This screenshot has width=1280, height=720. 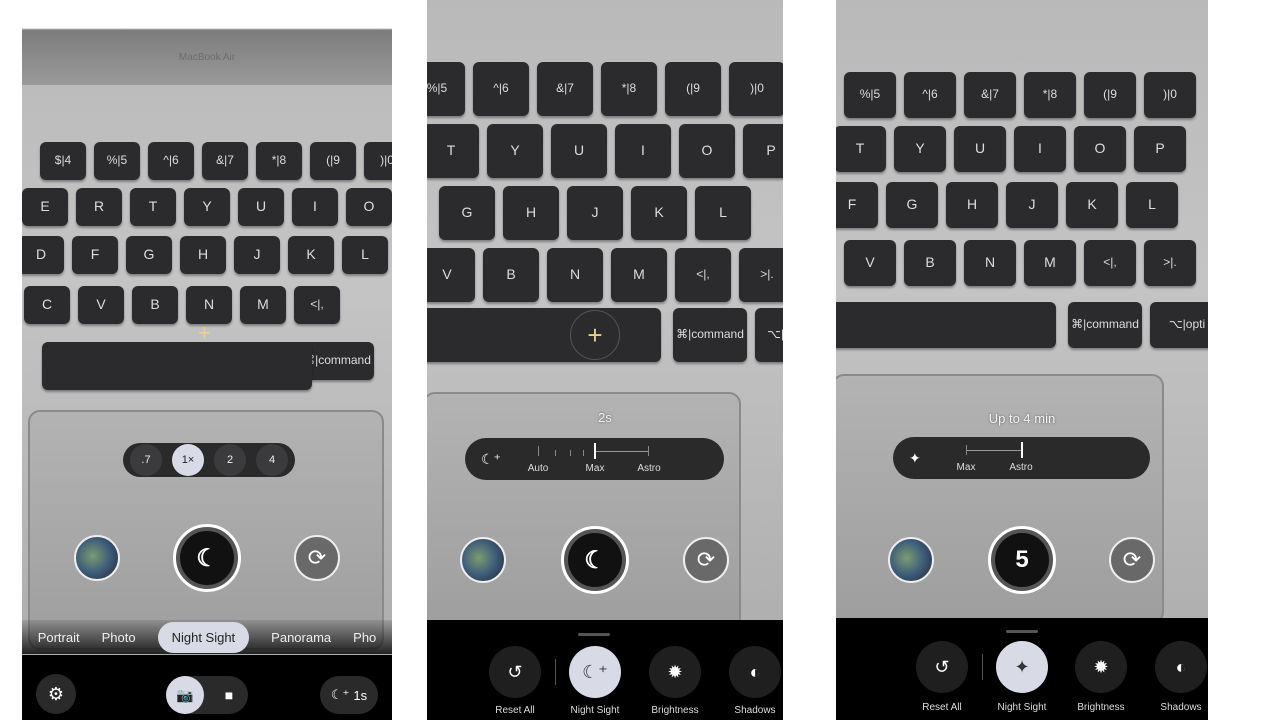 I want to click on keyboard-key: H, so click(x=531, y=213).